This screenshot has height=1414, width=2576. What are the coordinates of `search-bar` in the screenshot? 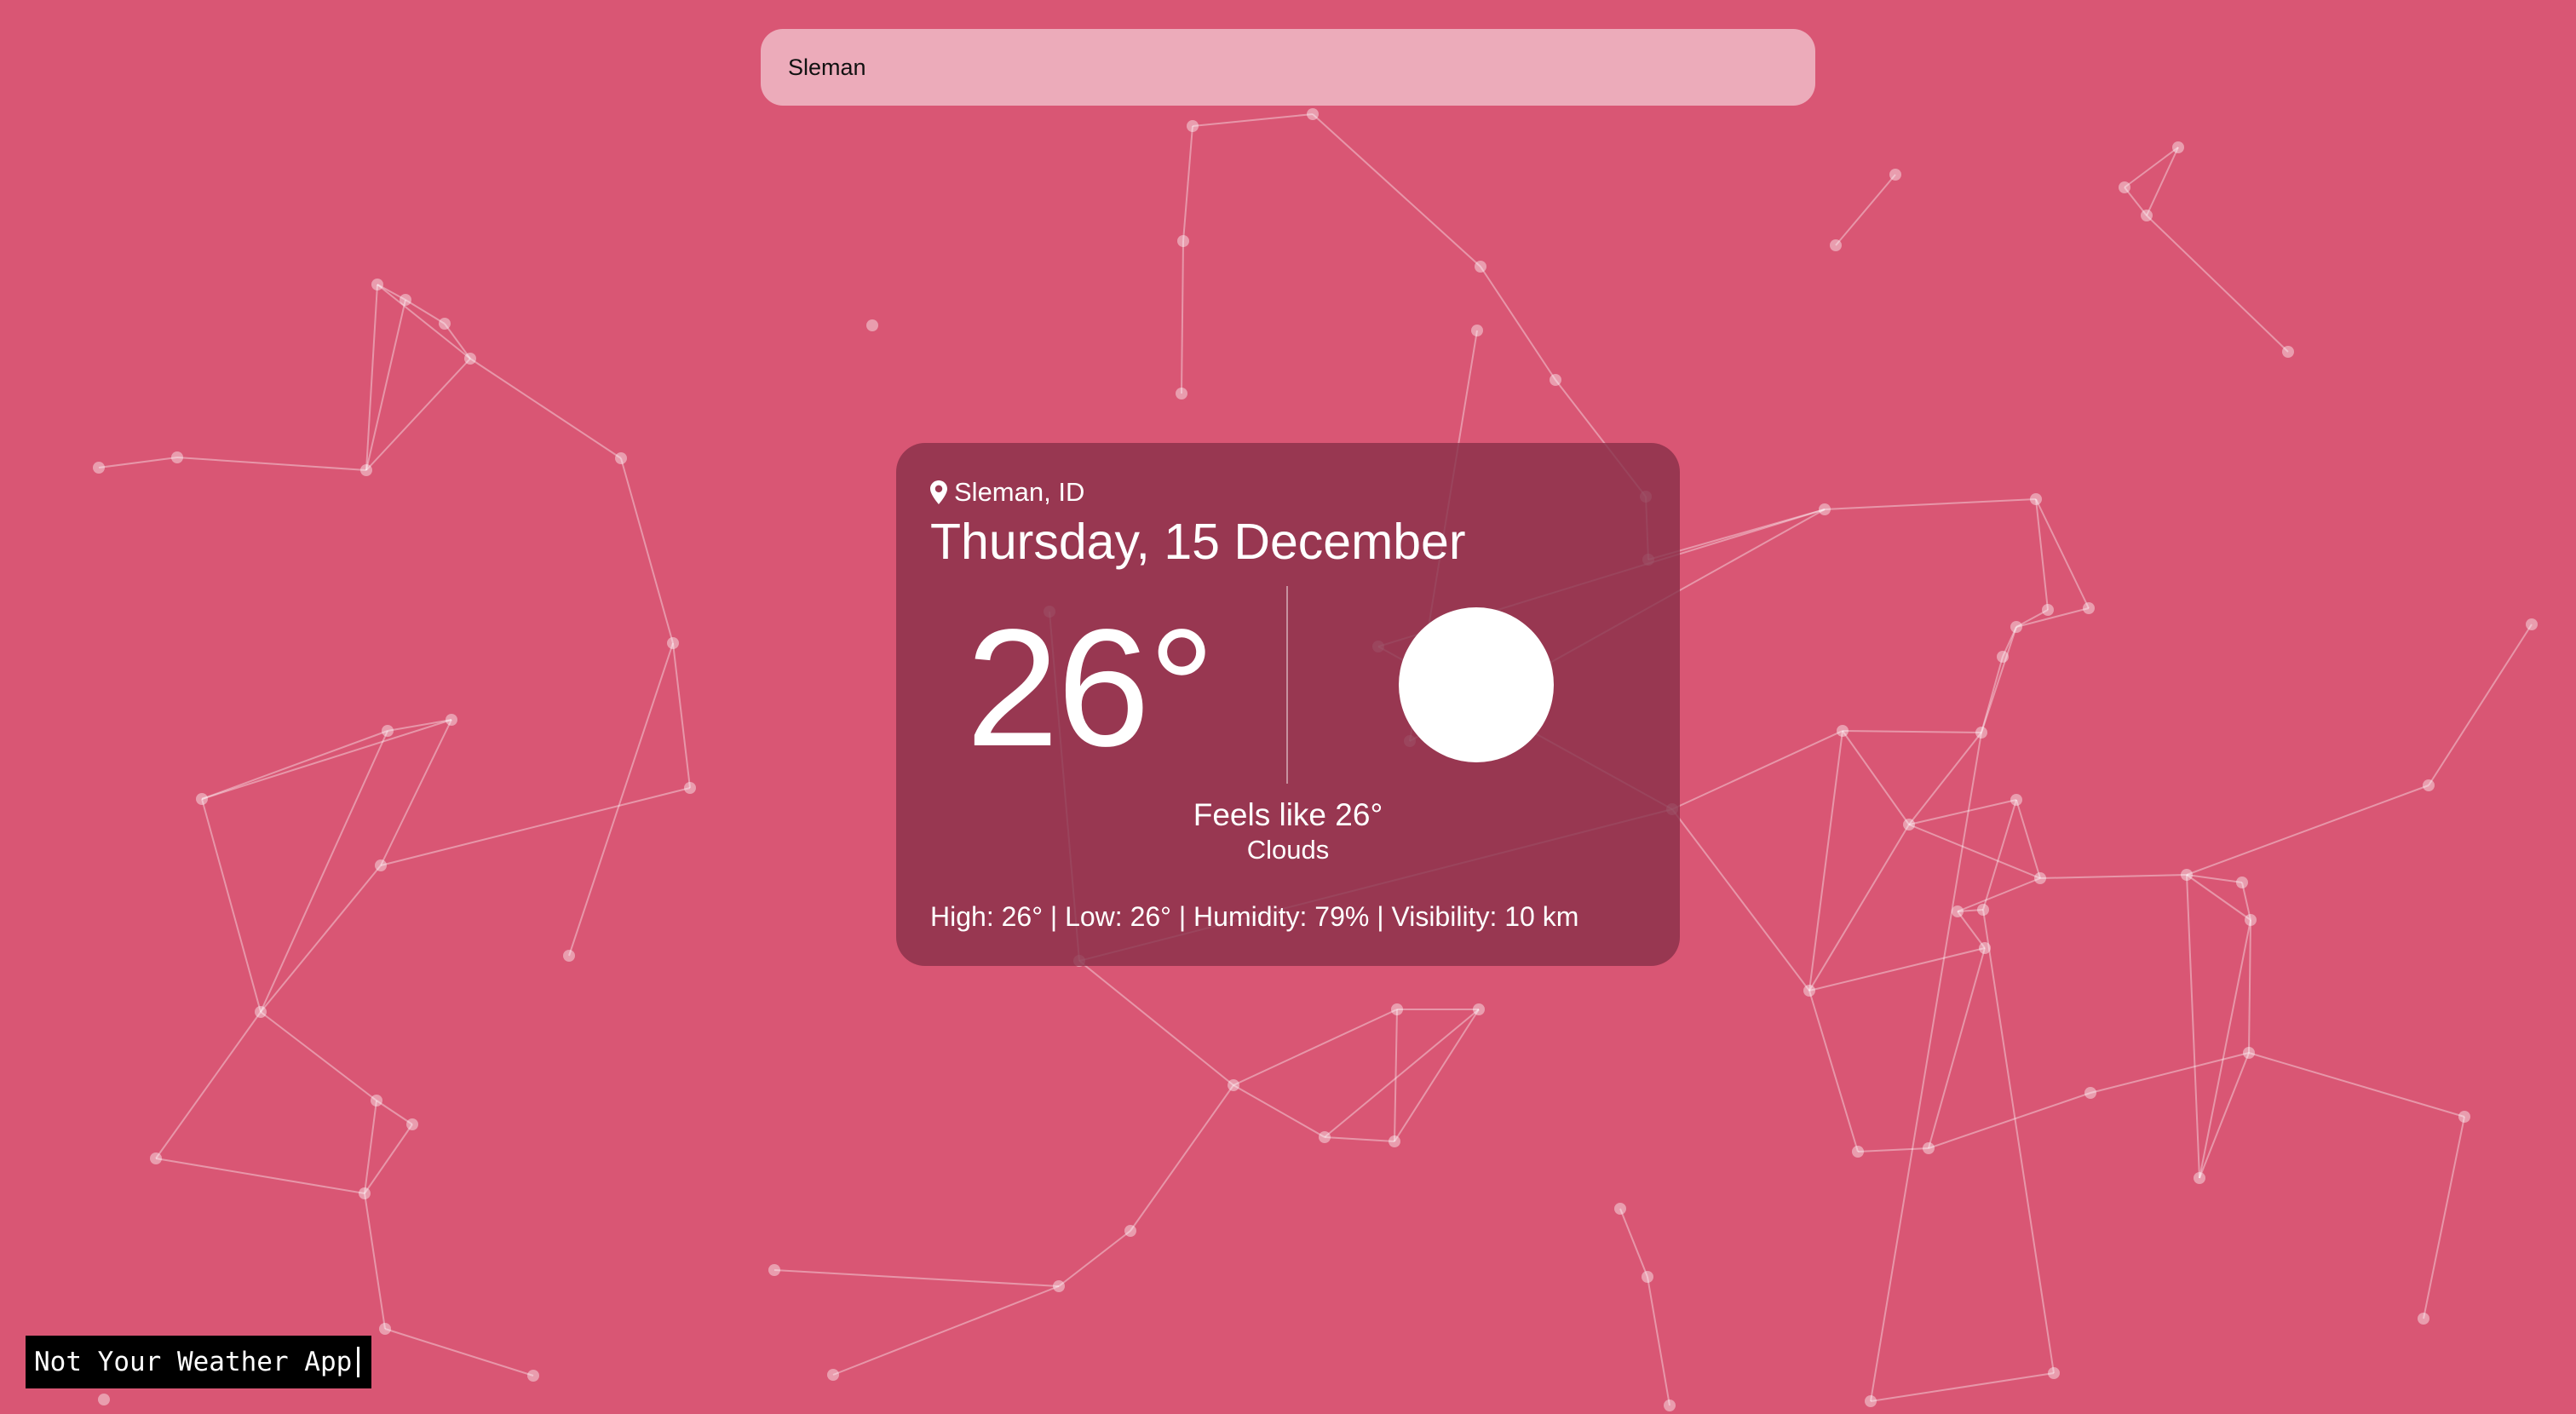 It's located at (1288, 67).